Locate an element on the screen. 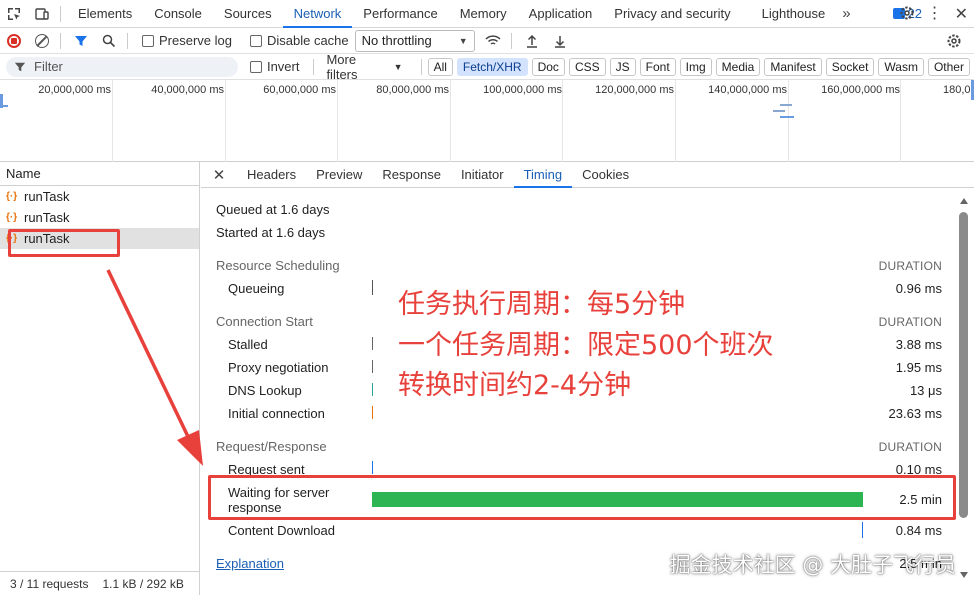 Image resolution: width=974 pixels, height=595 pixels. clear-button is located at coordinates (42, 41).